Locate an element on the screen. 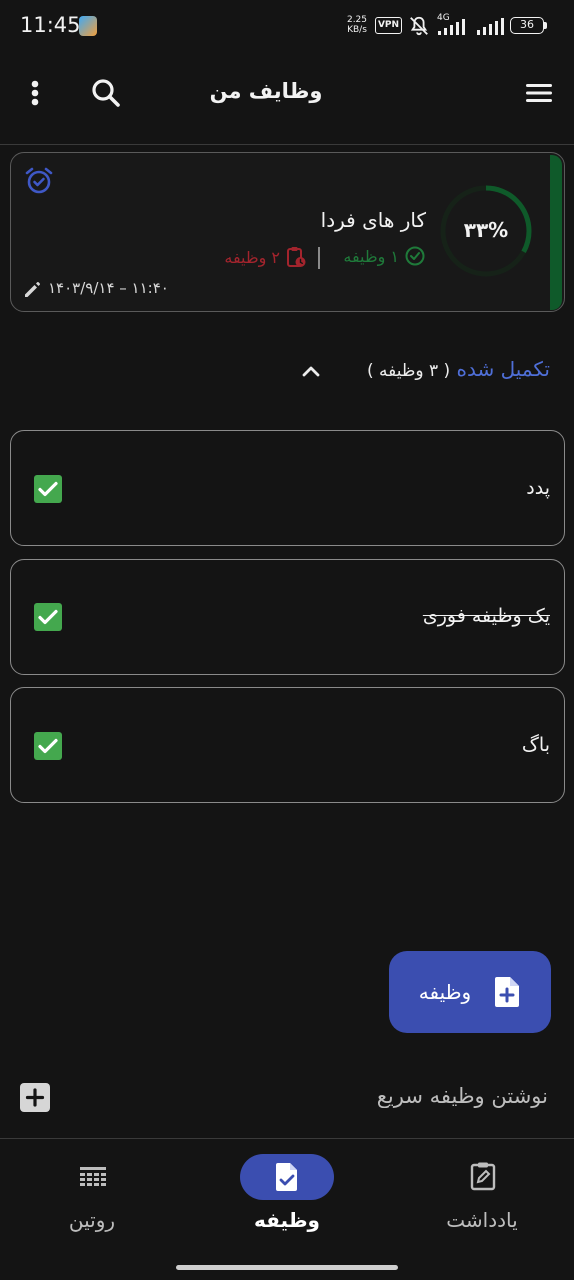 This screenshot has height=1280, width=574. category-datetime: ۱۴۰۳/۹/۱۴ – ۱۱:۴۰ is located at coordinates (108, 288).